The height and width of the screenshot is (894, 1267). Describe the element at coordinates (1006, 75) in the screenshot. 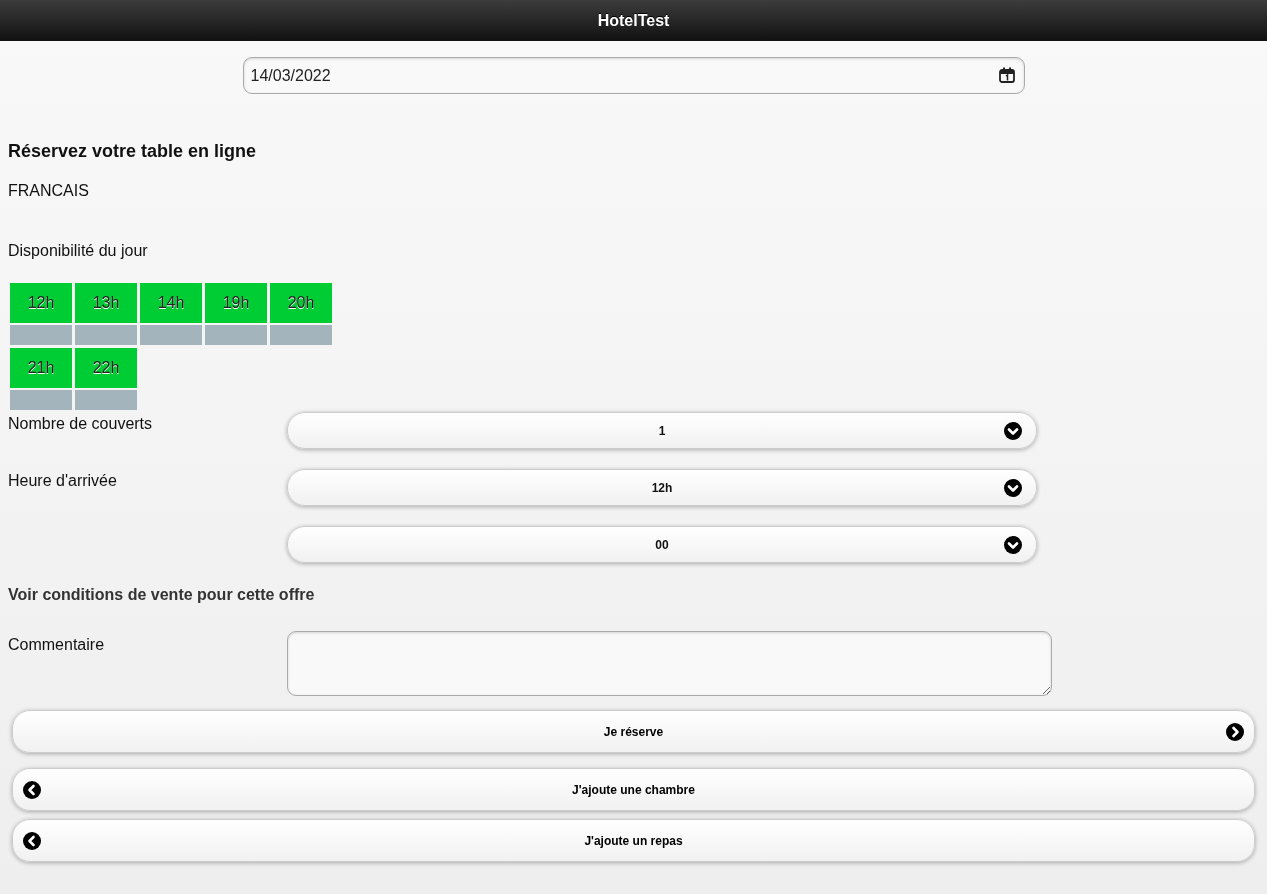

I see `calendar-icon` at that location.